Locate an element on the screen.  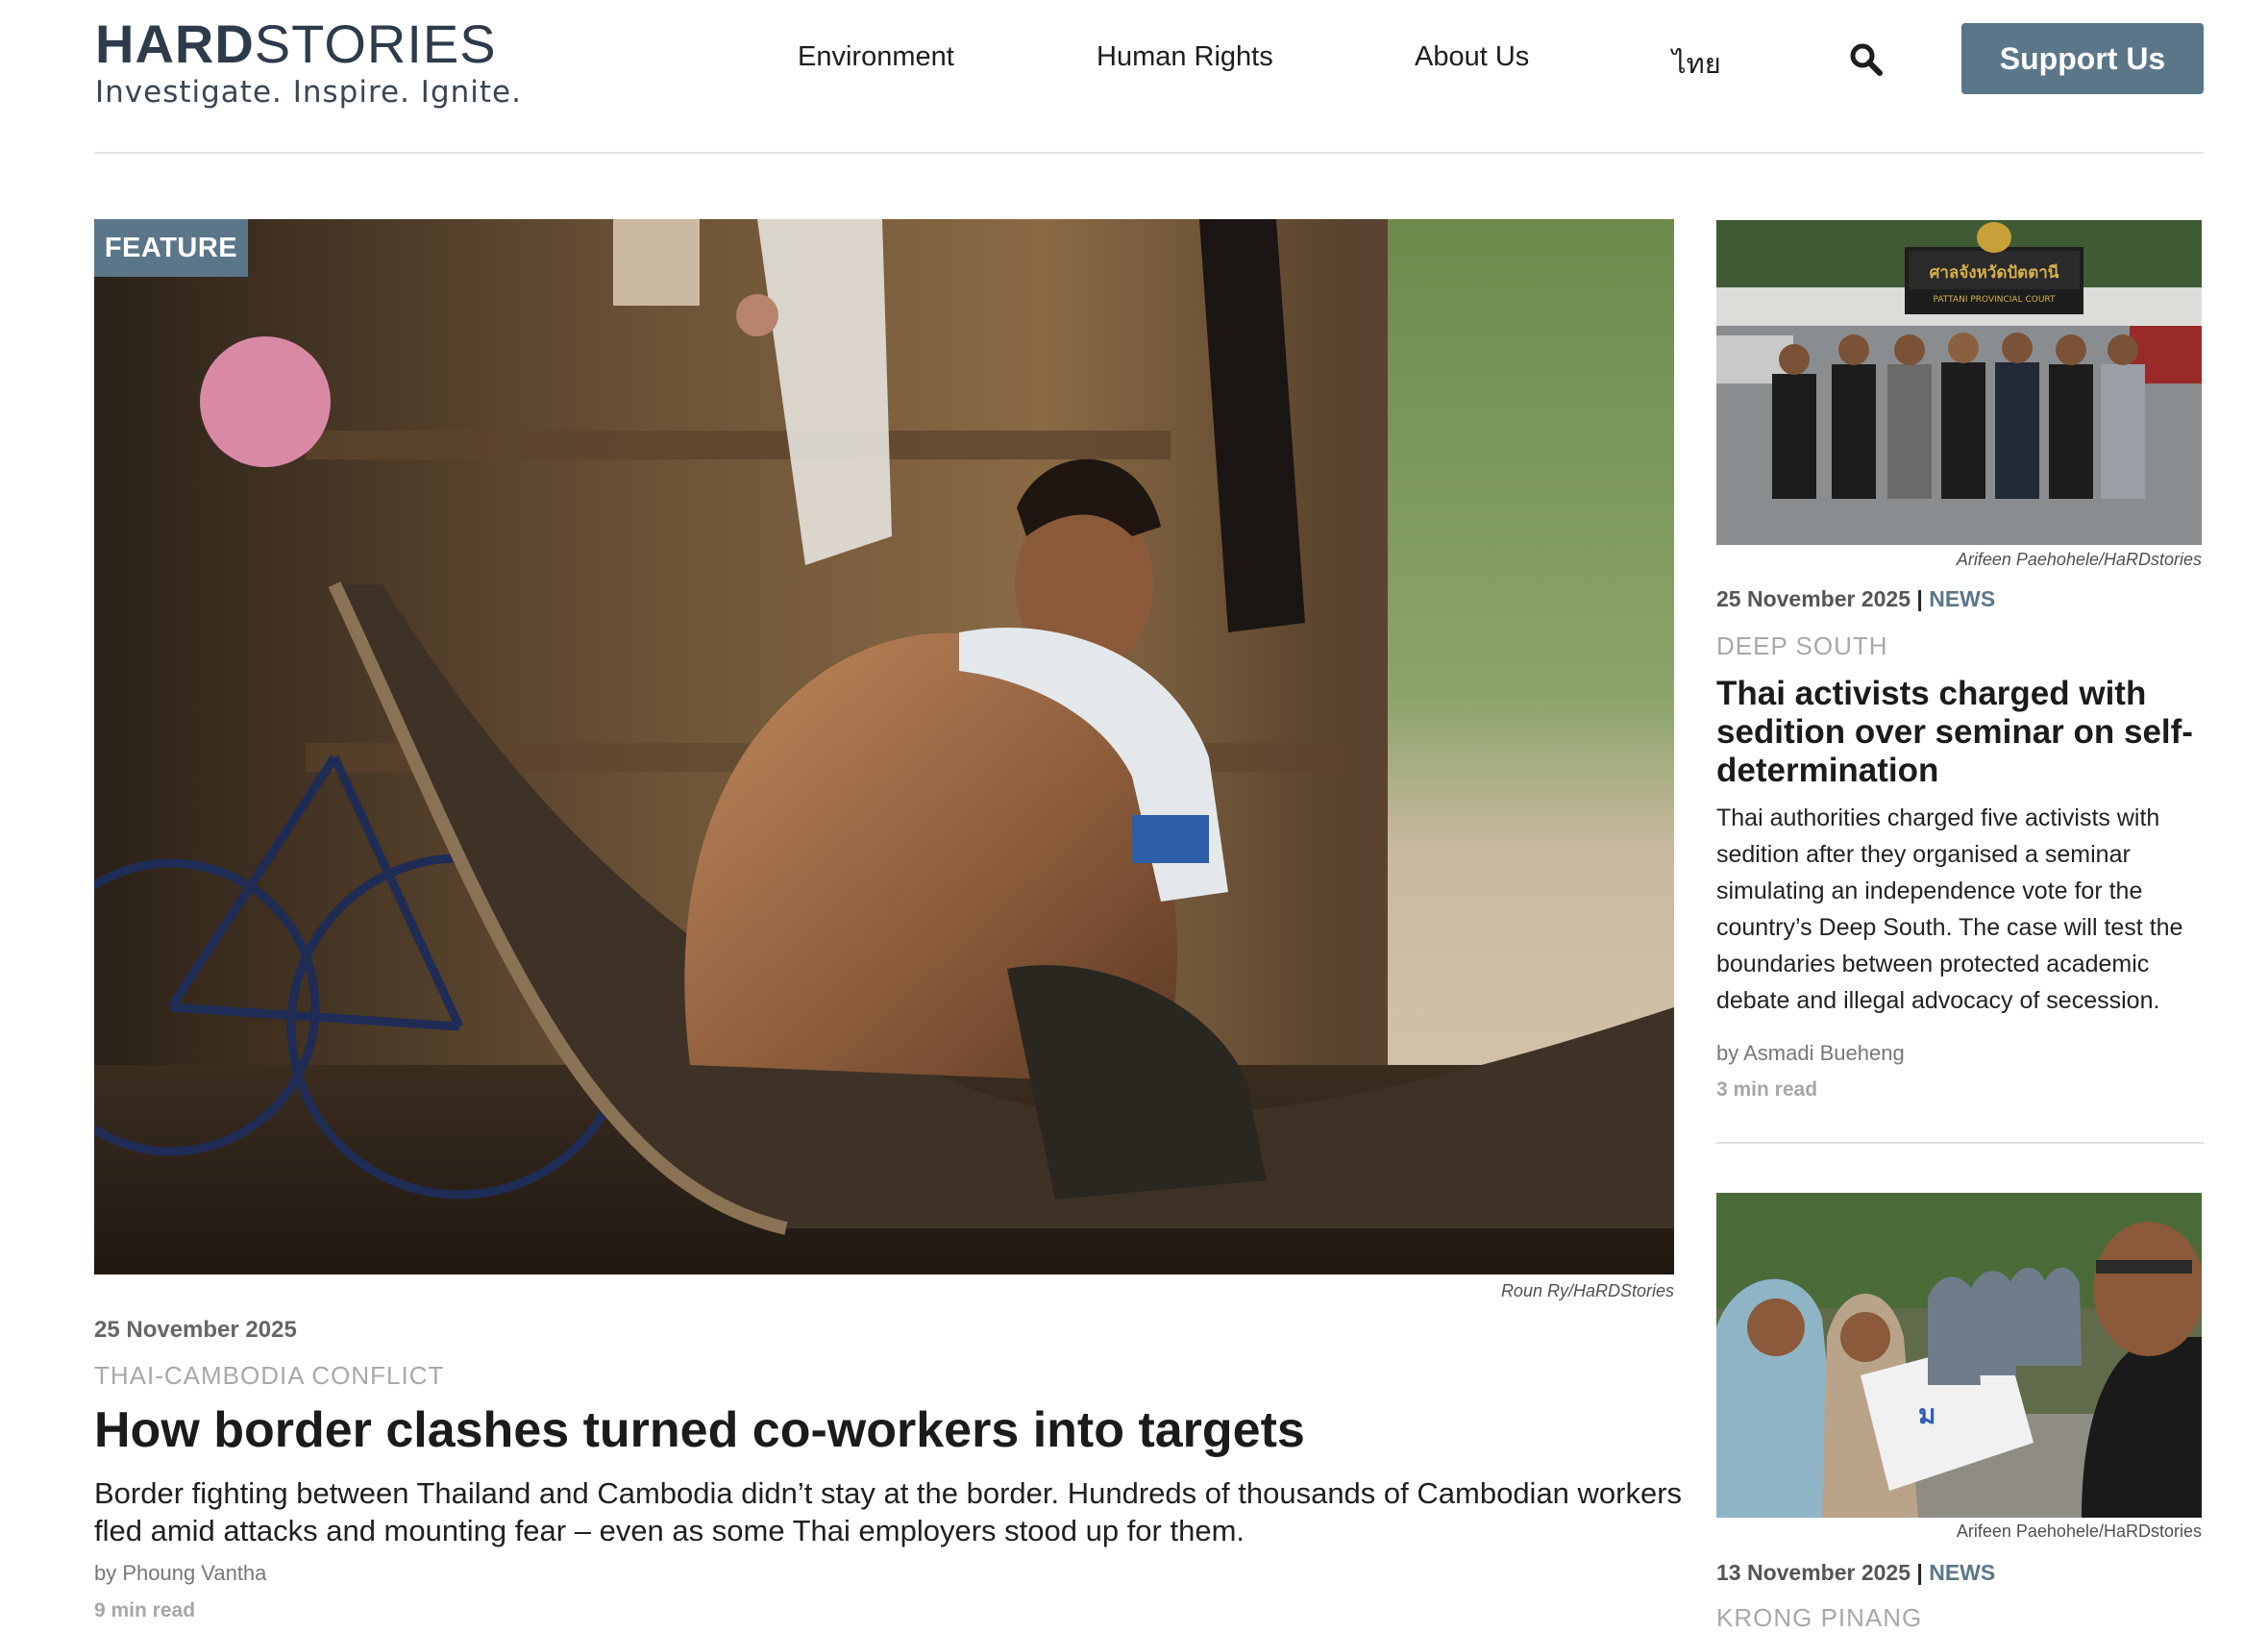
sidebar-divider is located at coordinates (1960, 1143).